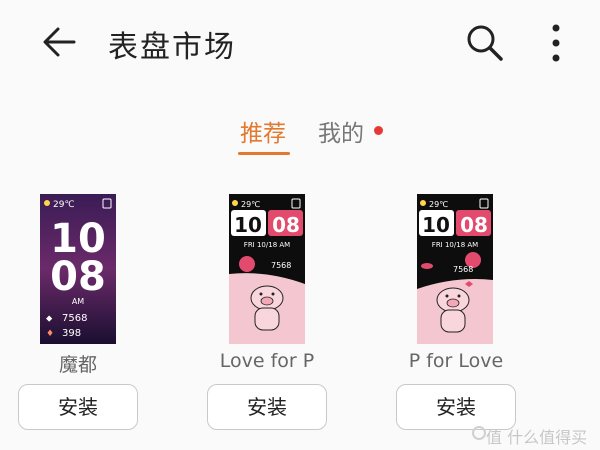 The image size is (600, 450). I want to click on face1-ampm: AM, so click(78, 301).